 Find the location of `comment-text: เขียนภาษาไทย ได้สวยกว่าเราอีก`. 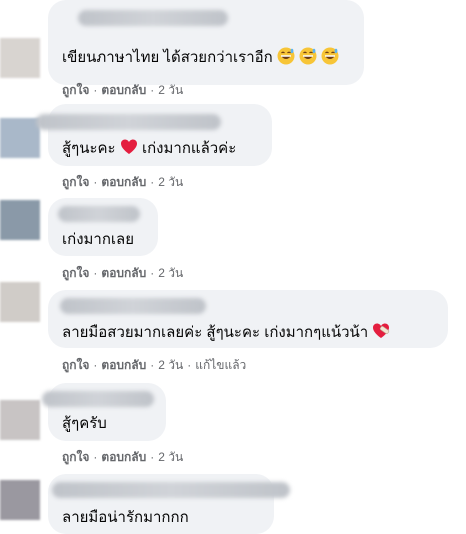

comment-text: เขียนภาษาไทย ได้สวยกว่าเราอีก is located at coordinates (200, 57).